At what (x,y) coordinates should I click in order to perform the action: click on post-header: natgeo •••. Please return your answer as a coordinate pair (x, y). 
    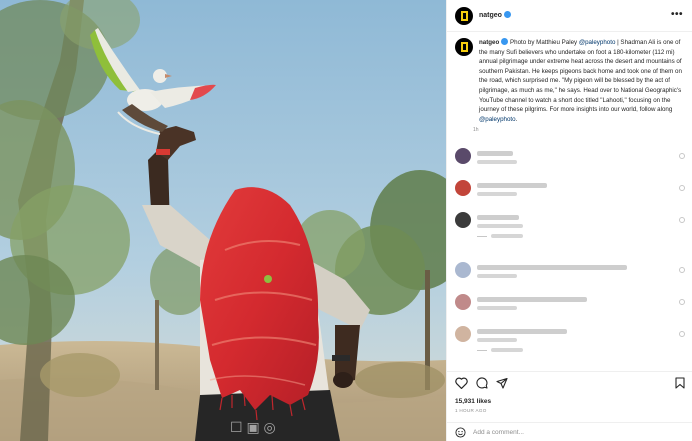
    Looking at the image, I should click on (569, 16).